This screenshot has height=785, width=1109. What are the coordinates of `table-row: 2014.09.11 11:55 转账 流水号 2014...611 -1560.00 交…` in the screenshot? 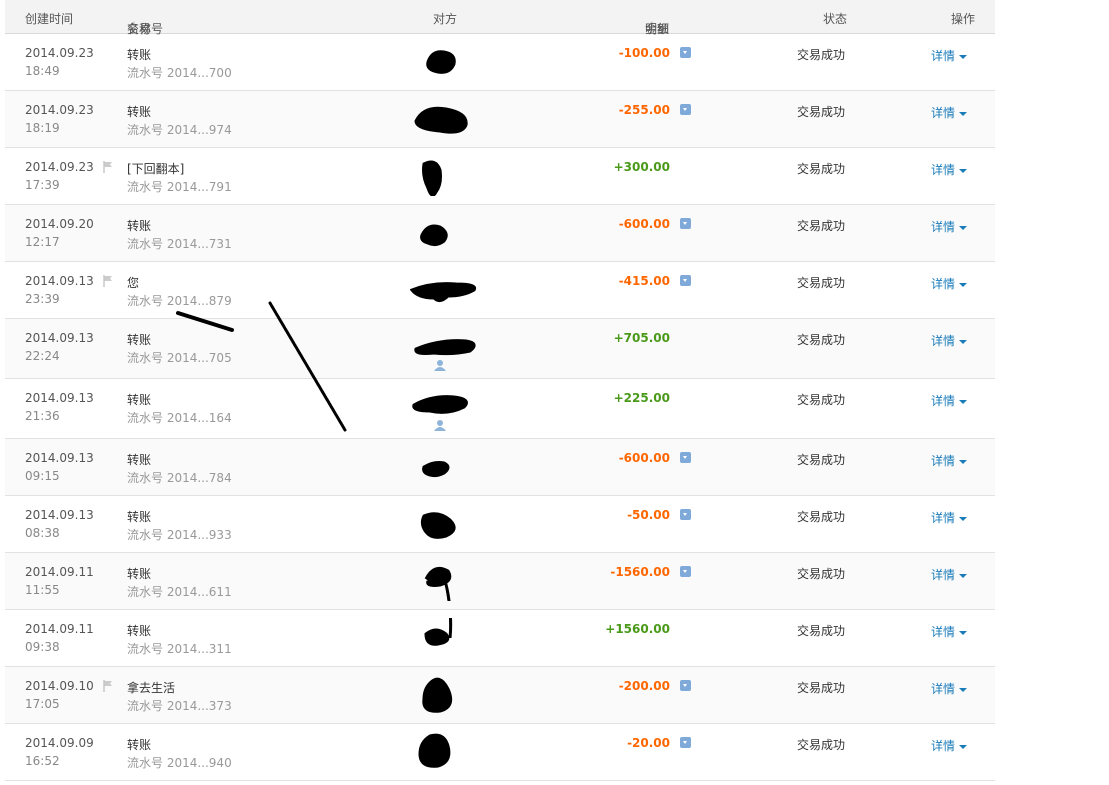 It's located at (500, 581).